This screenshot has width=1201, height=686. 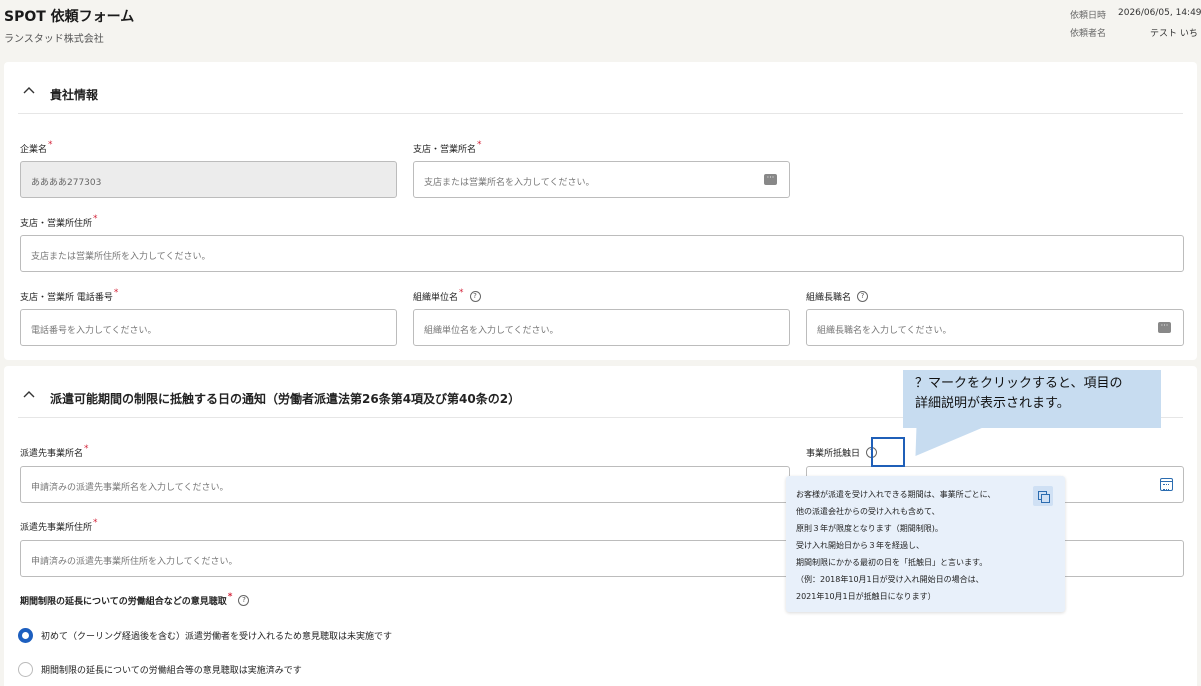 I want to click on company-name-value: ああああ277303, so click(x=66, y=183).